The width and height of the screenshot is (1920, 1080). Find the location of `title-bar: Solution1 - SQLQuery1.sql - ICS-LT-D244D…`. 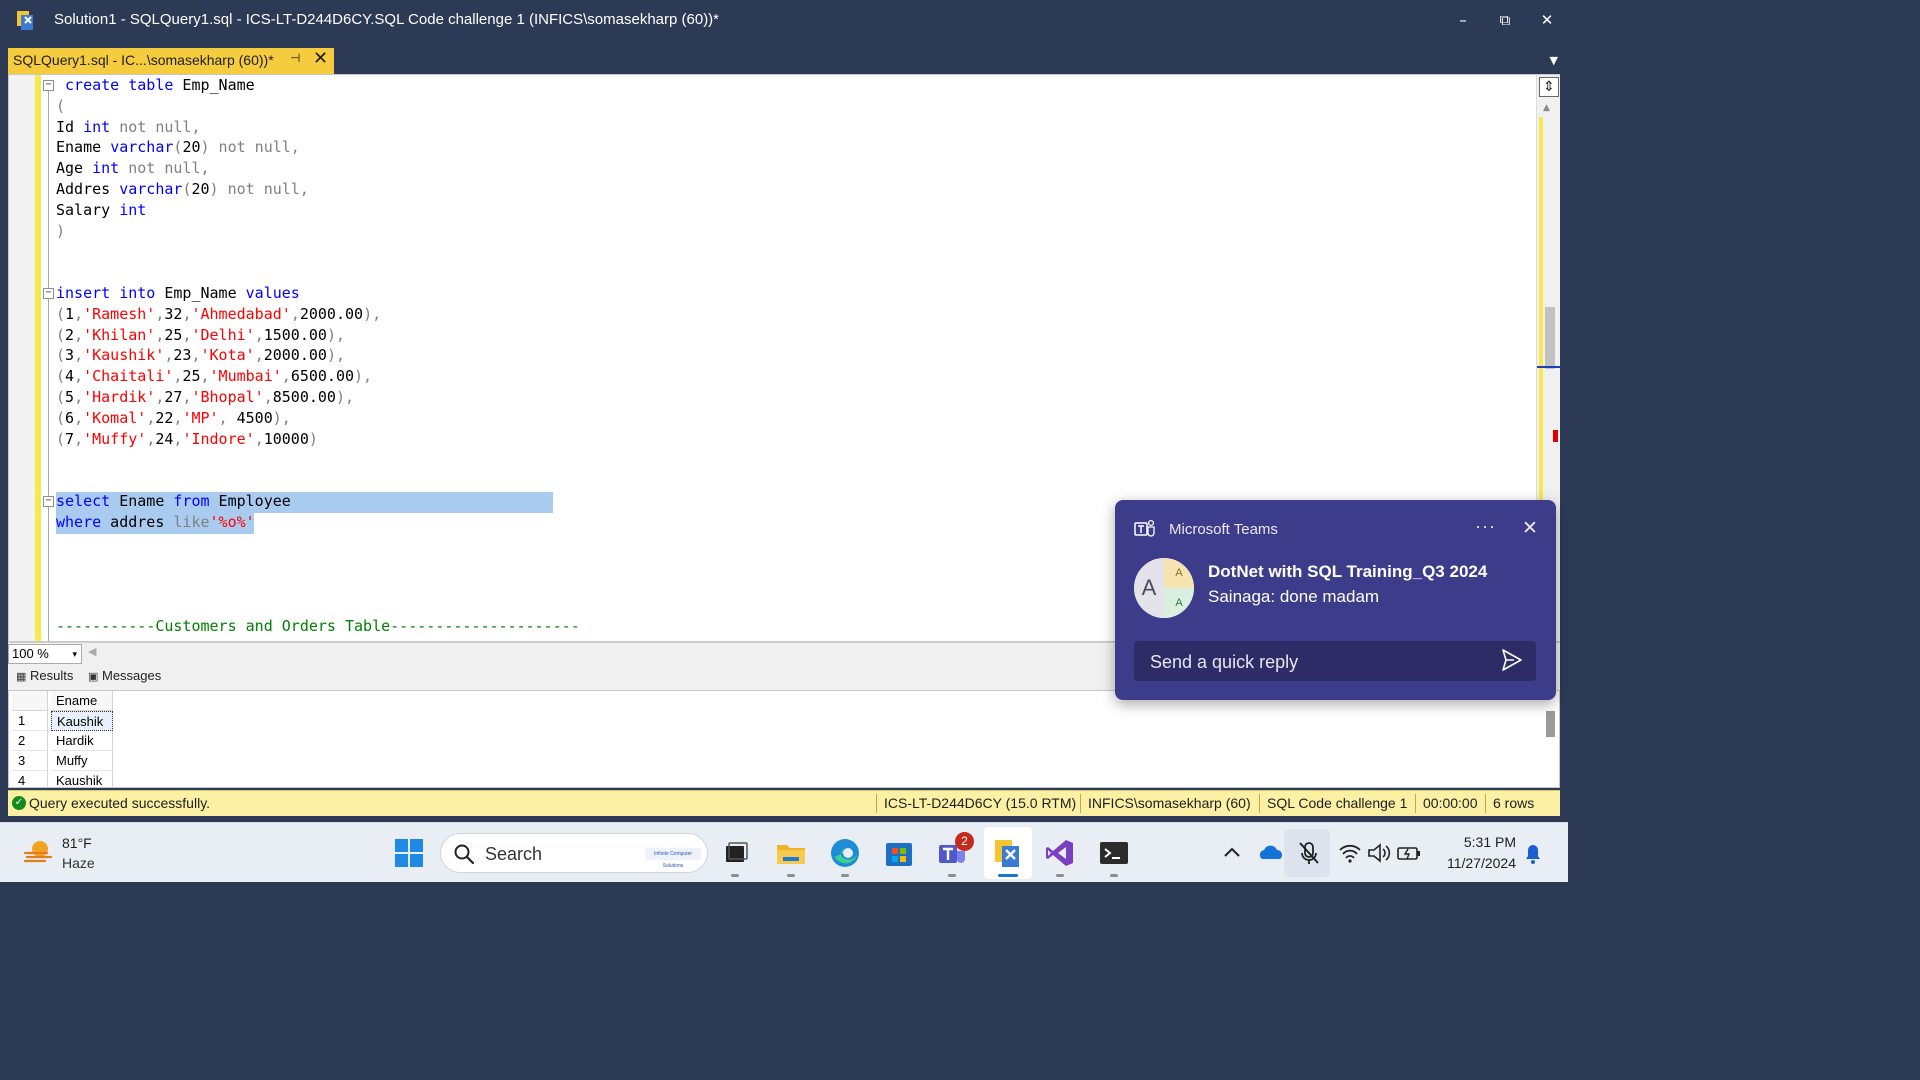

title-bar: Solution1 - SQLQuery1.sql - ICS-LT-D244D… is located at coordinates (784, 22).